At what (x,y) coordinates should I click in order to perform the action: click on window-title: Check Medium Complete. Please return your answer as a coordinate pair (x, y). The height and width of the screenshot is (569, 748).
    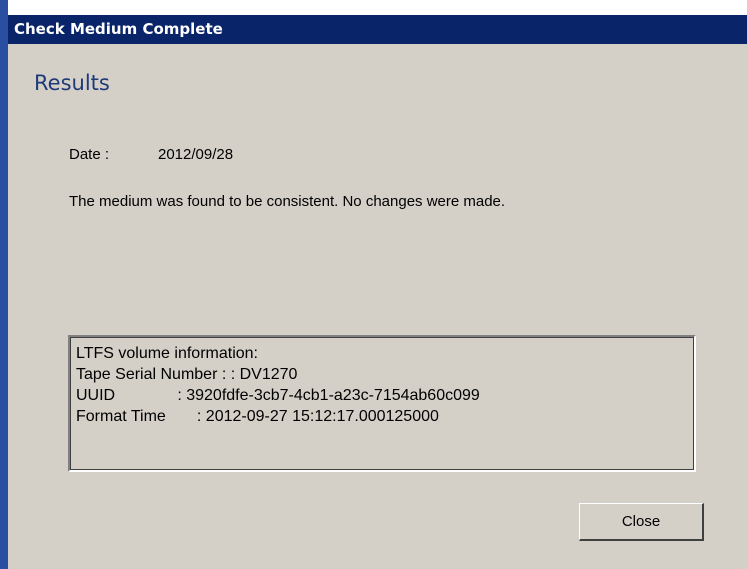
    Looking at the image, I should click on (118, 29).